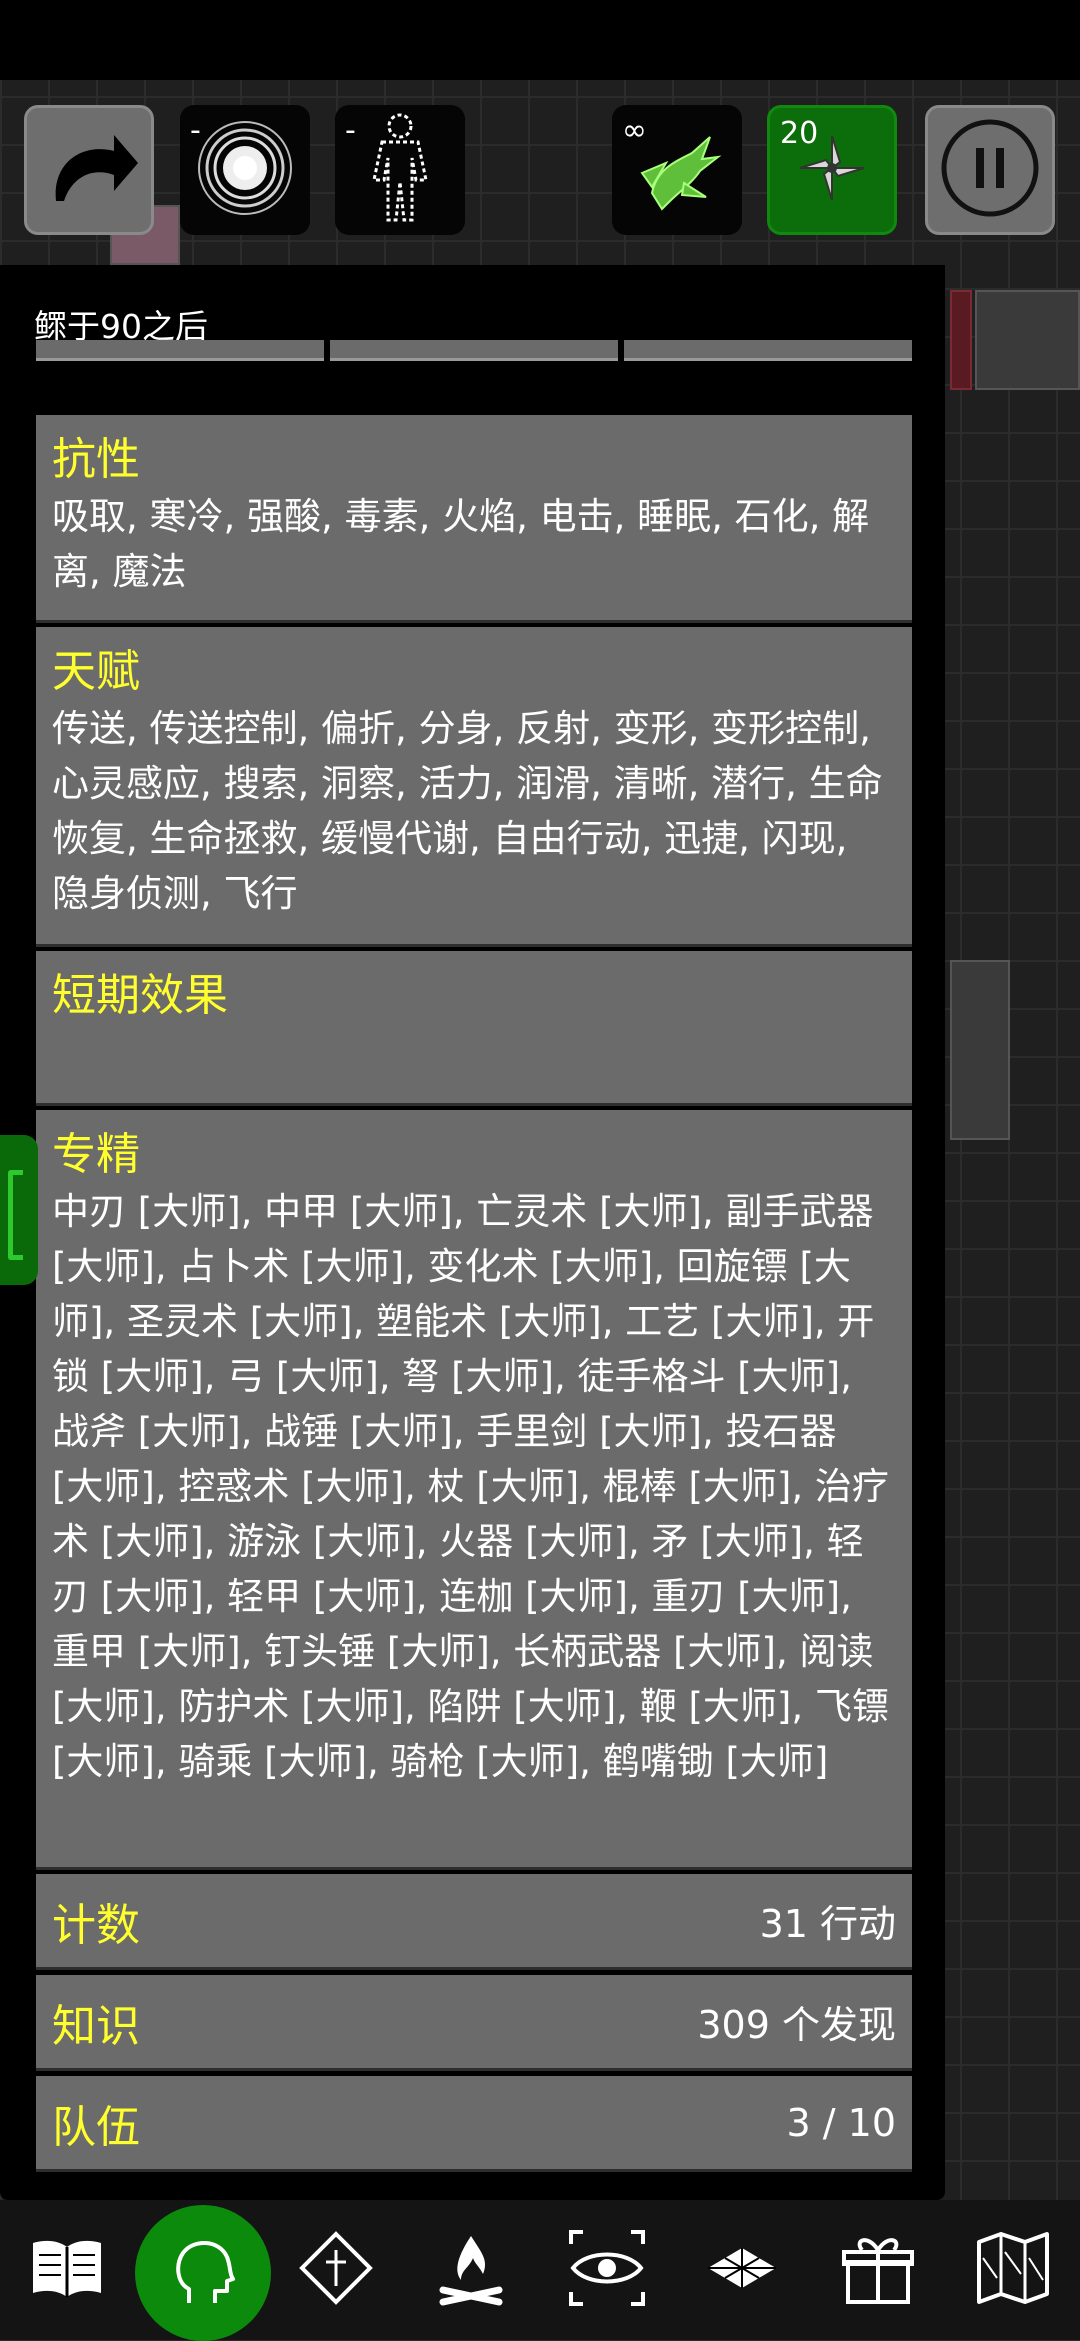 The height and width of the screenshot is (2341, 1080). I want to click on redo-button, so click(89, 170).